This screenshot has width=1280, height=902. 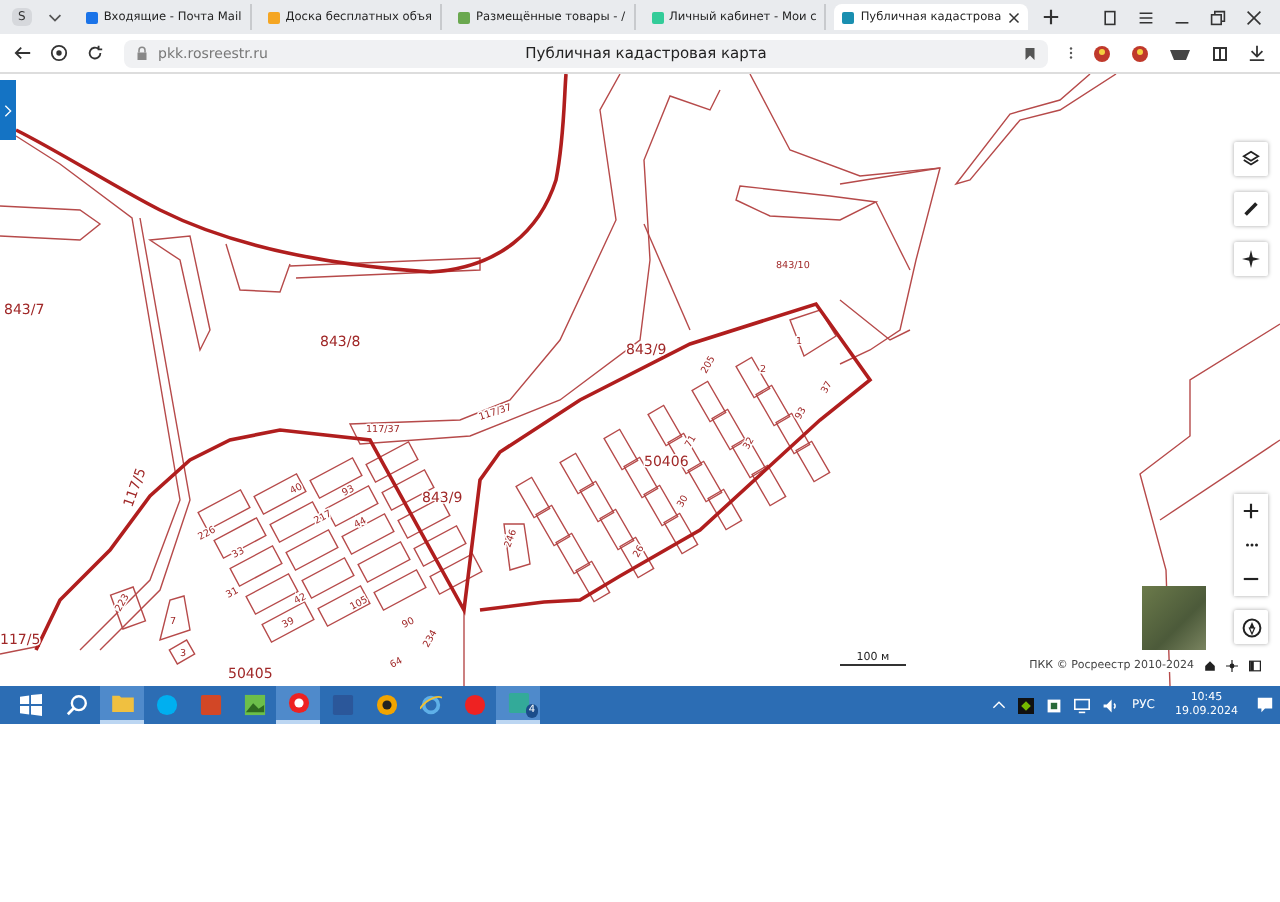 I want to click on download-icon, so click(x=1257, y=53).